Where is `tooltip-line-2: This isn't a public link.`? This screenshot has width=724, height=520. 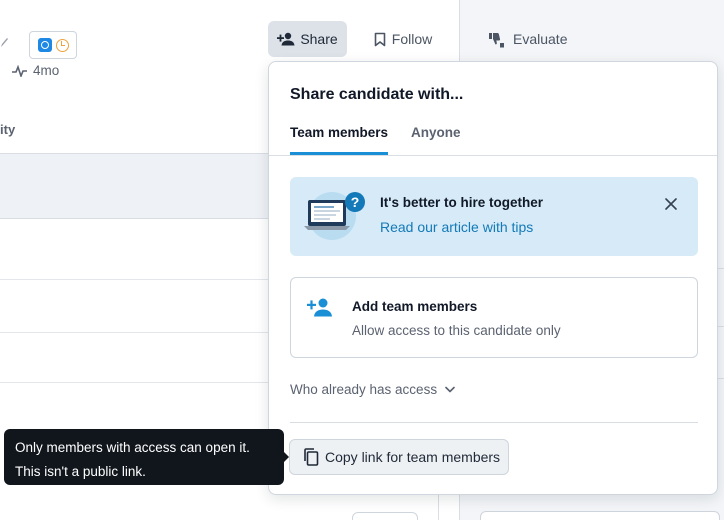 tooltip-line-2: This isn't a public link. is located at coordinates (80, 471).